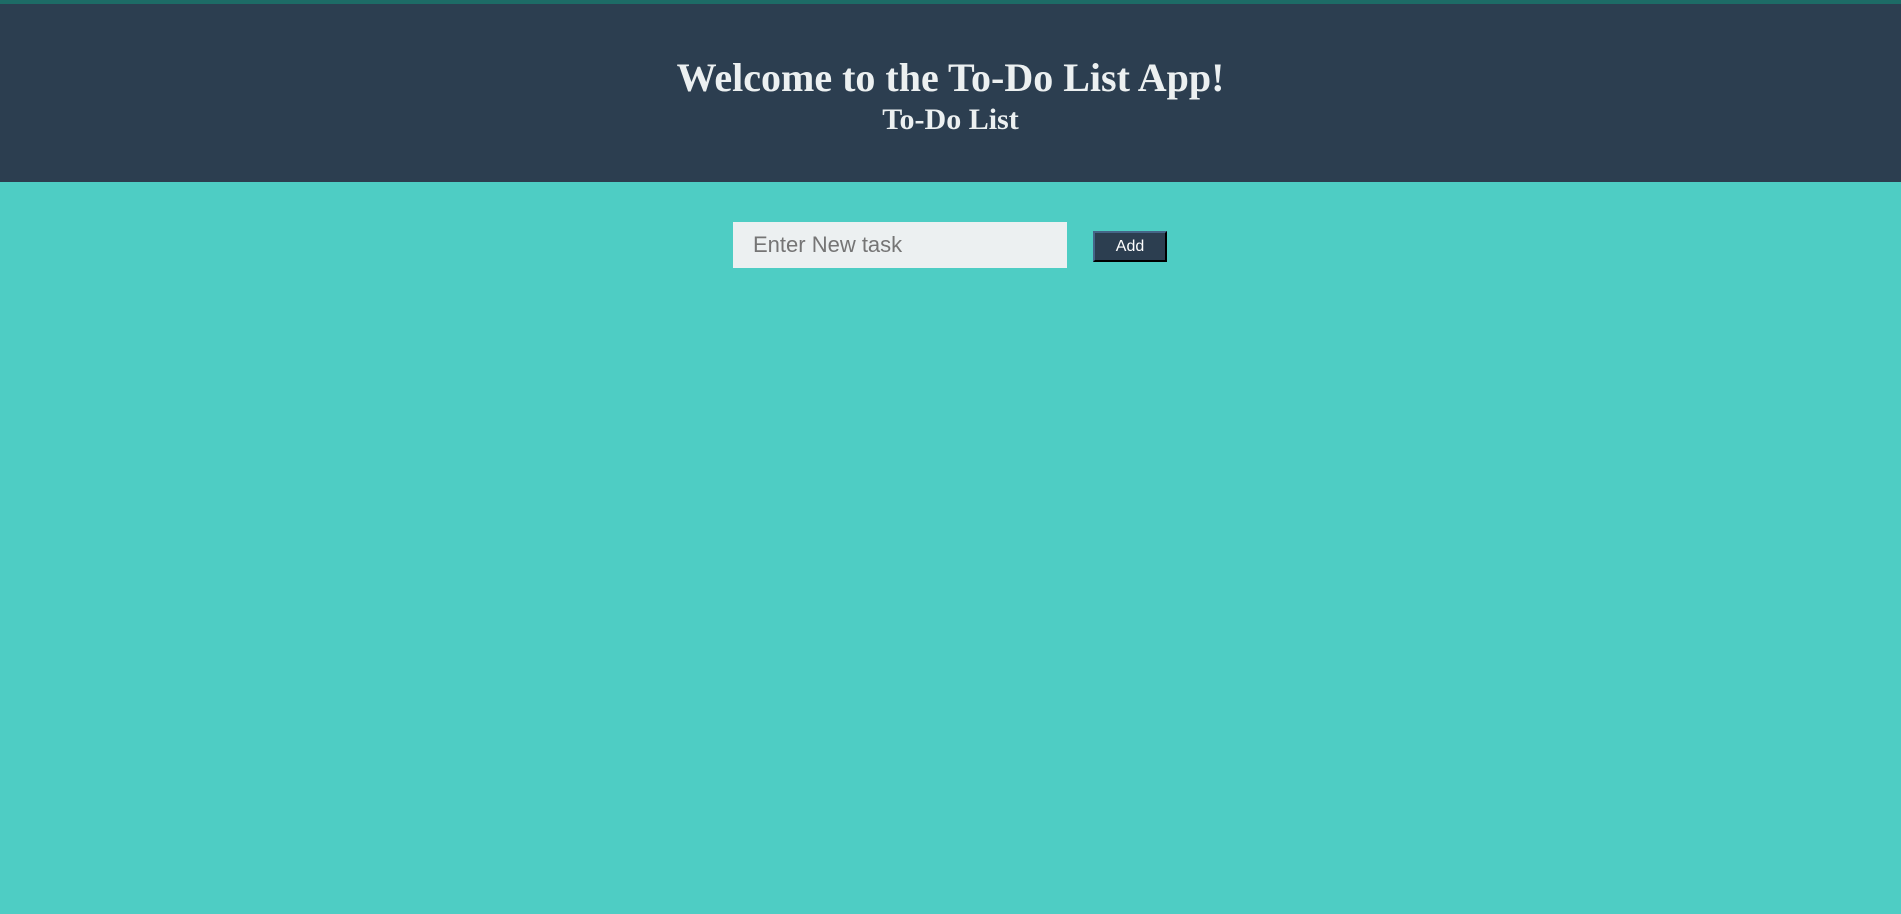 This screenshot has width=1901, height=914. What do you see at coordinates (1130, 246) in the screenshot?
I see `add-task-button: Add` at bounding box center [1130, 246].